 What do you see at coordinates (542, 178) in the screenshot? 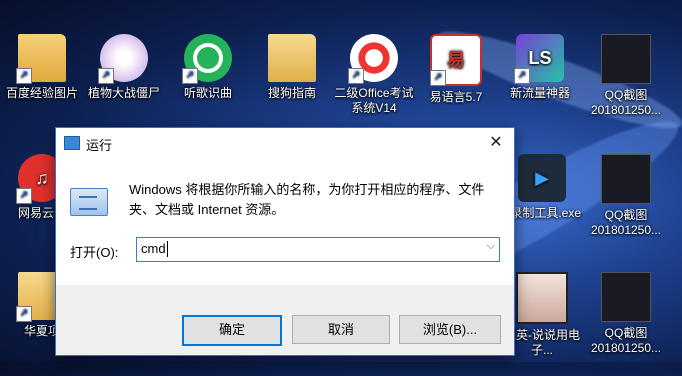
I see `recorder-icon: ▶` at bounding box center [542, 178].